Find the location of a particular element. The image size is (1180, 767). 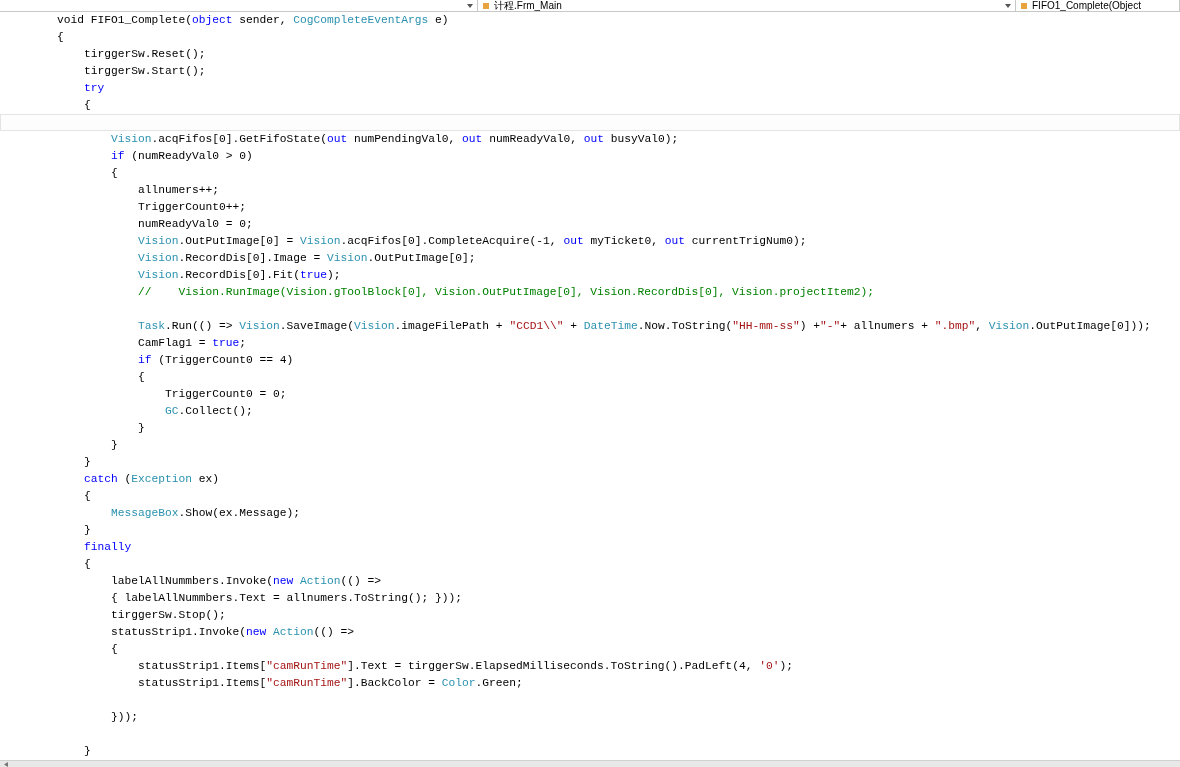

code-line: numReadyVal0 = 0; is located at coordinates (195, 224).